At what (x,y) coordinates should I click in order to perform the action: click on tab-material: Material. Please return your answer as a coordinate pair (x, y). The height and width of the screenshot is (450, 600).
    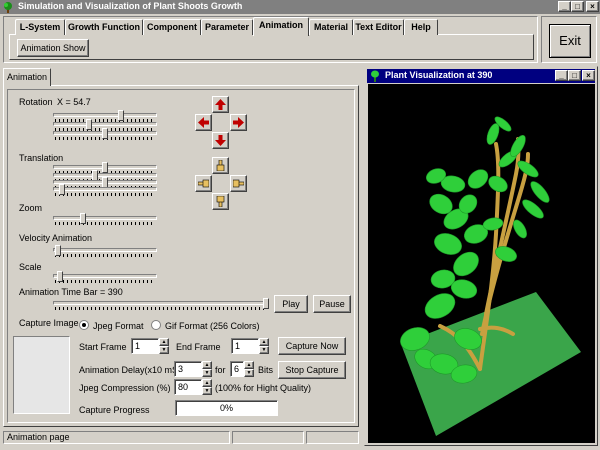
    Looking at the image, I should click on (331, 27).